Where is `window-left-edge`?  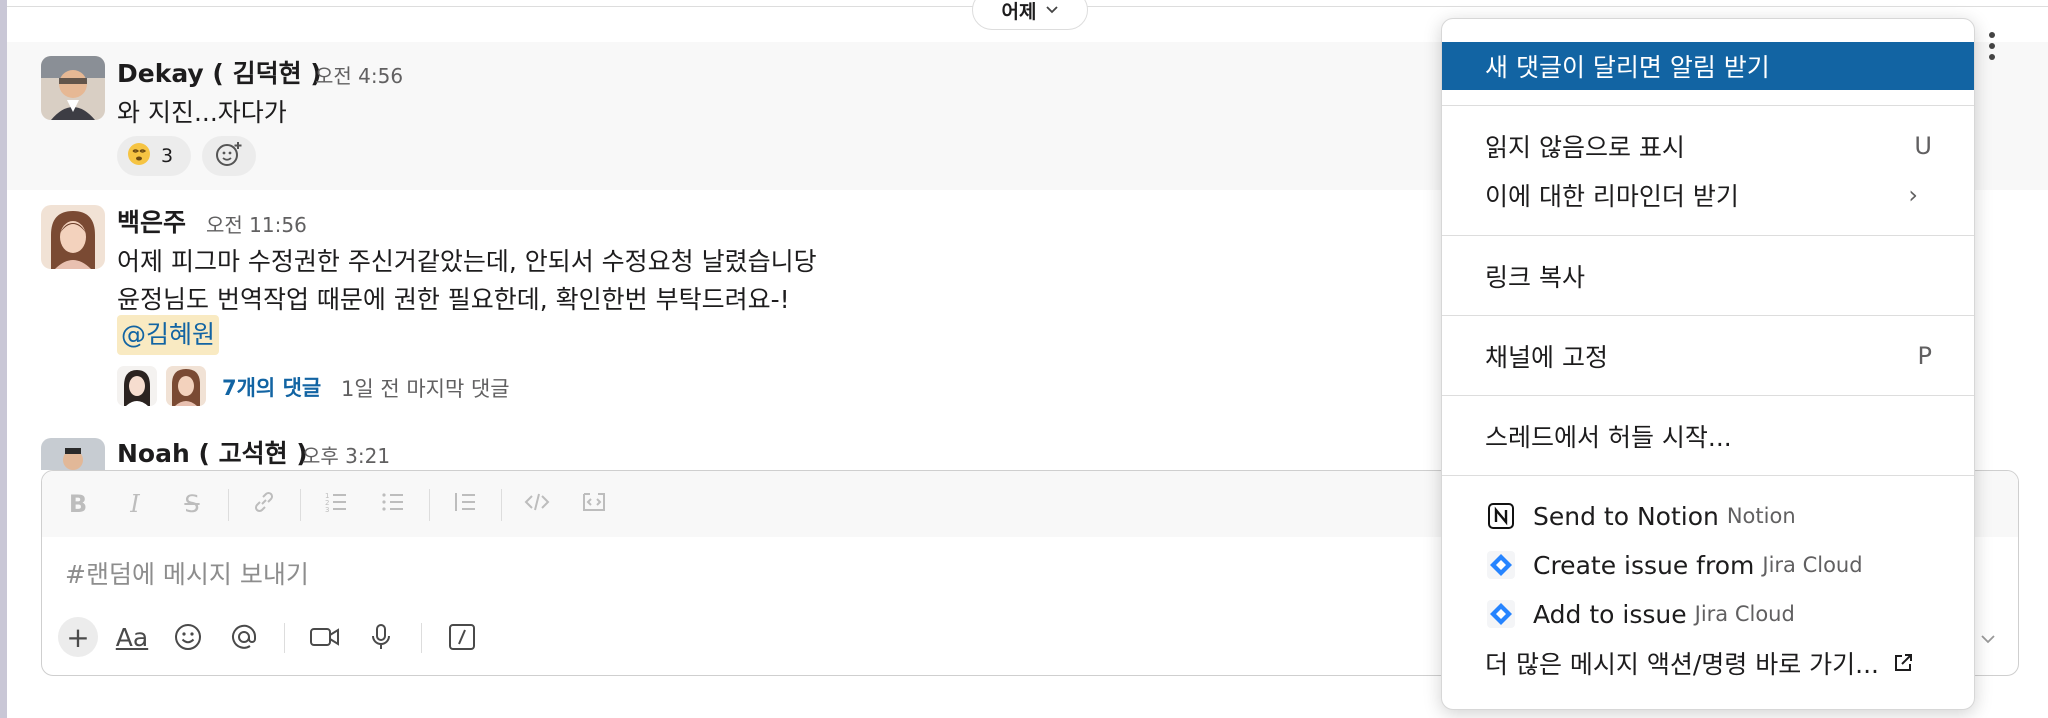
window-left-edge is located at coordinates (3, 359).